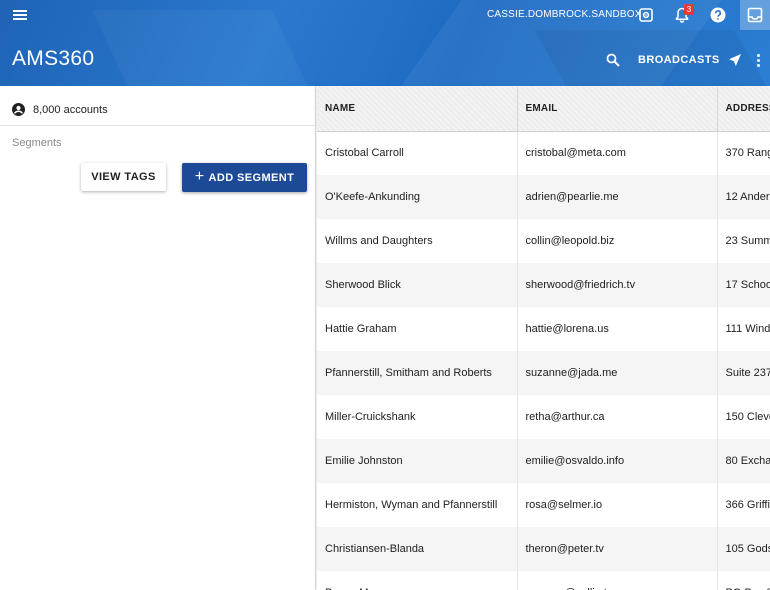  I want to click on column-header-address: ADDRESS, so click(743, 109).